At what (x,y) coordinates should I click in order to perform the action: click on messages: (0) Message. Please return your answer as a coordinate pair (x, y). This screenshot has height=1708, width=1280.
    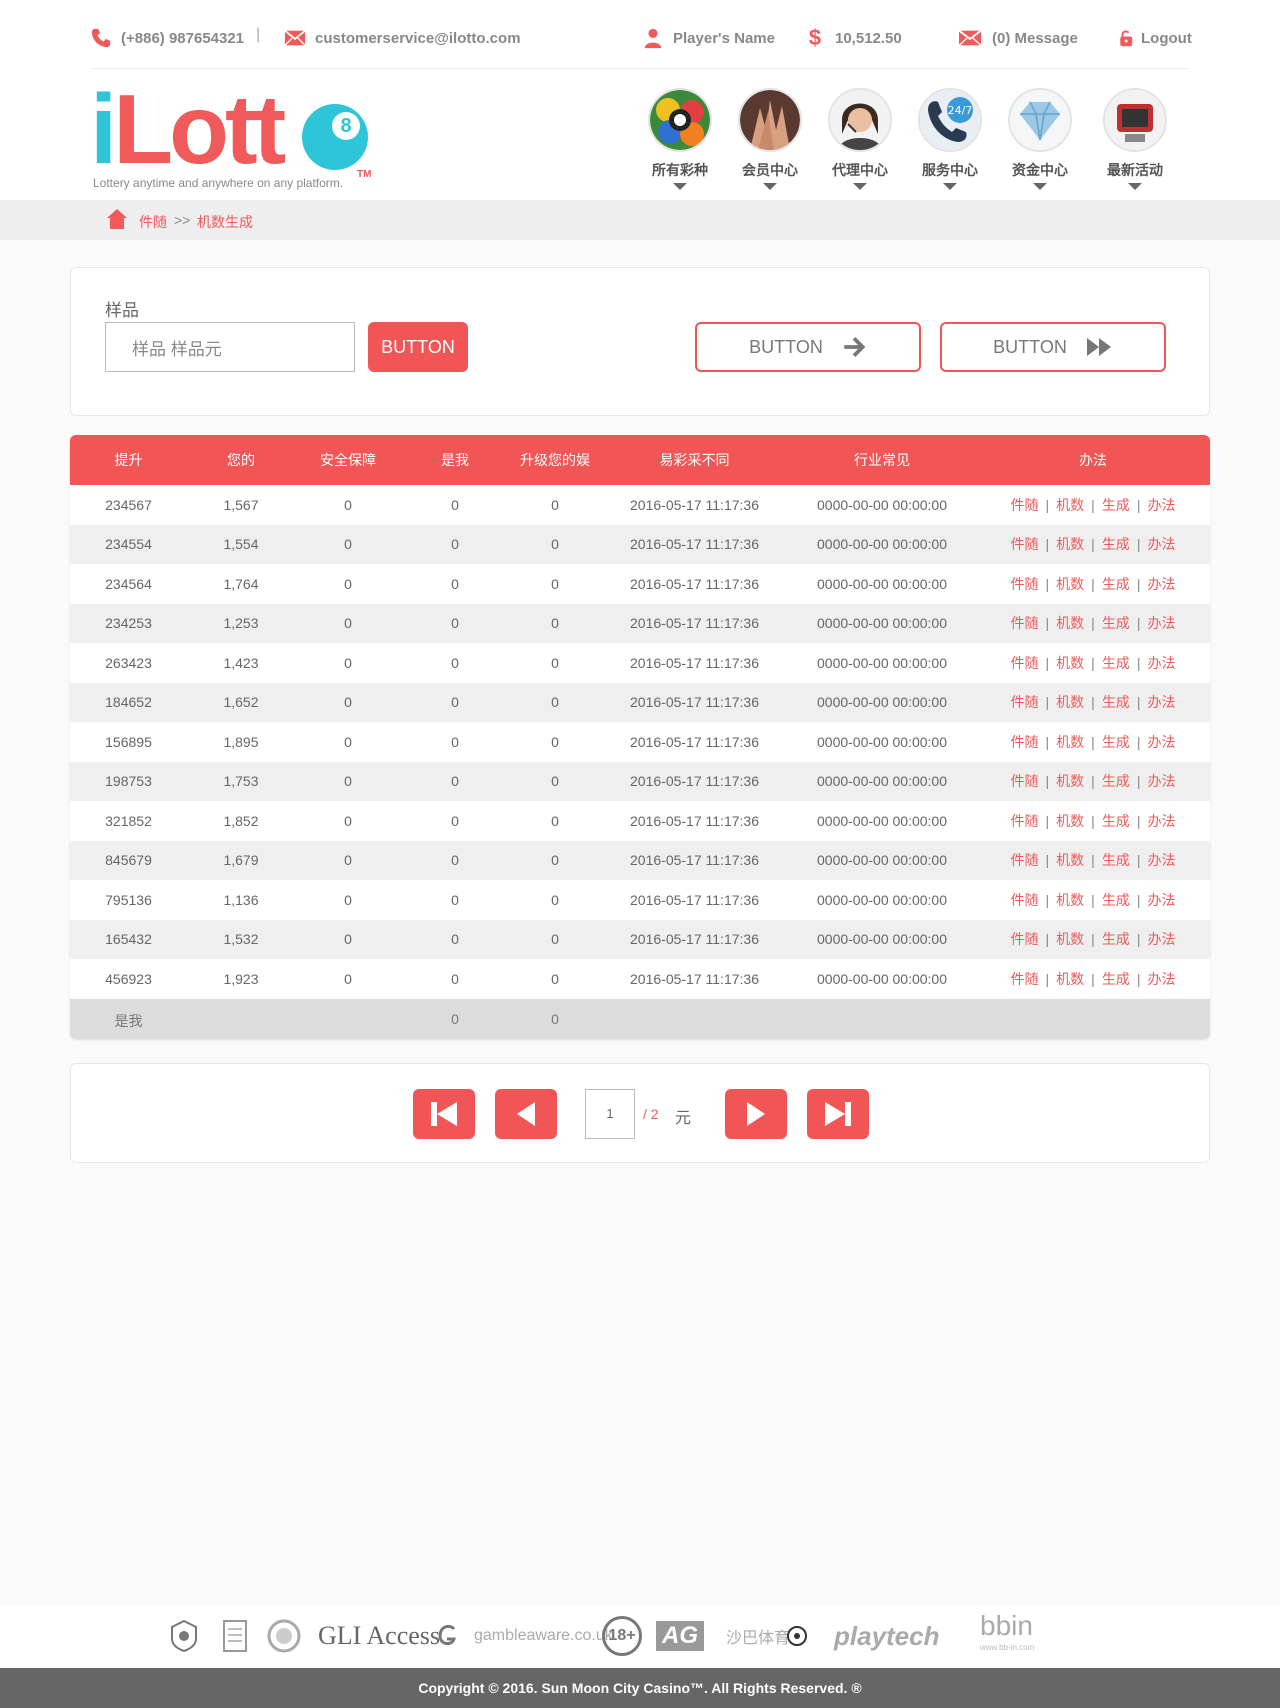
    Looking at the image, I should click on (1017, 38).